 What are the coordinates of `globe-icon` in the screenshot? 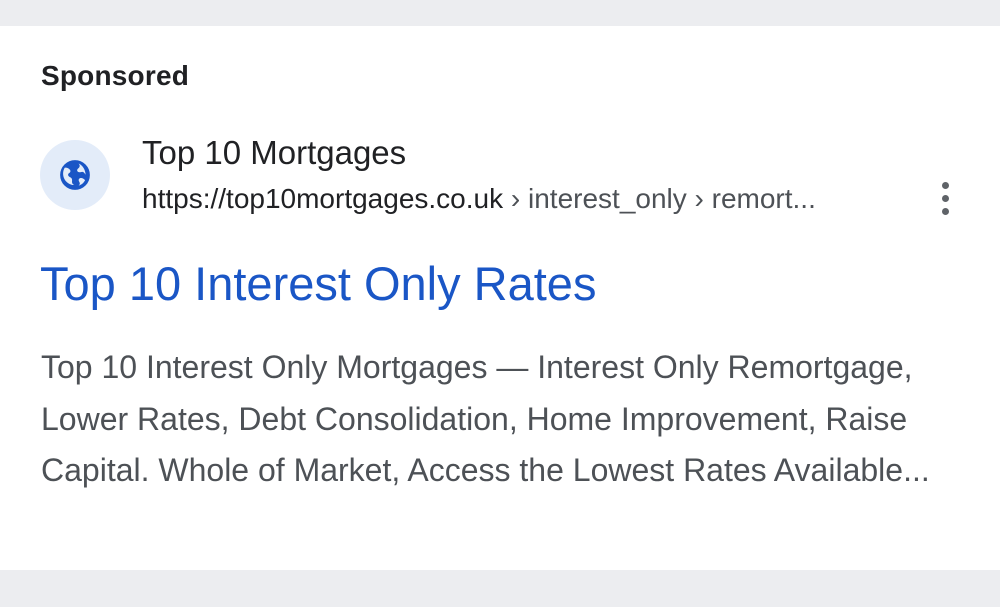 It's located at (75, 175).